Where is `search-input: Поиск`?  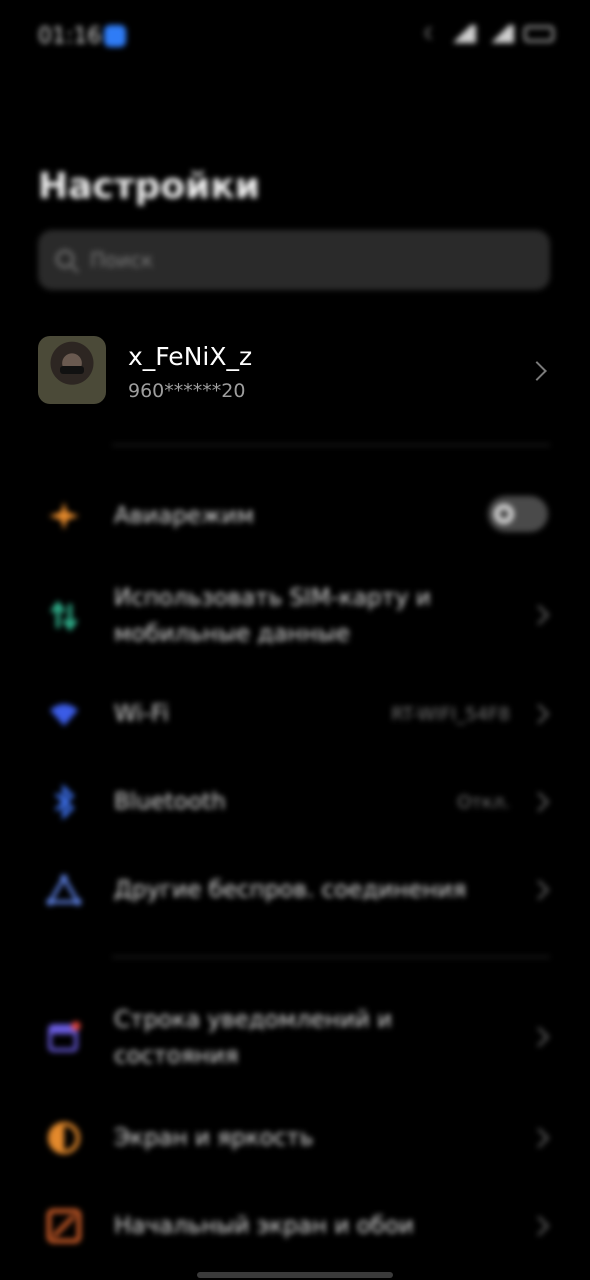 search-input: Поиск is located at coordinates (294, 260).